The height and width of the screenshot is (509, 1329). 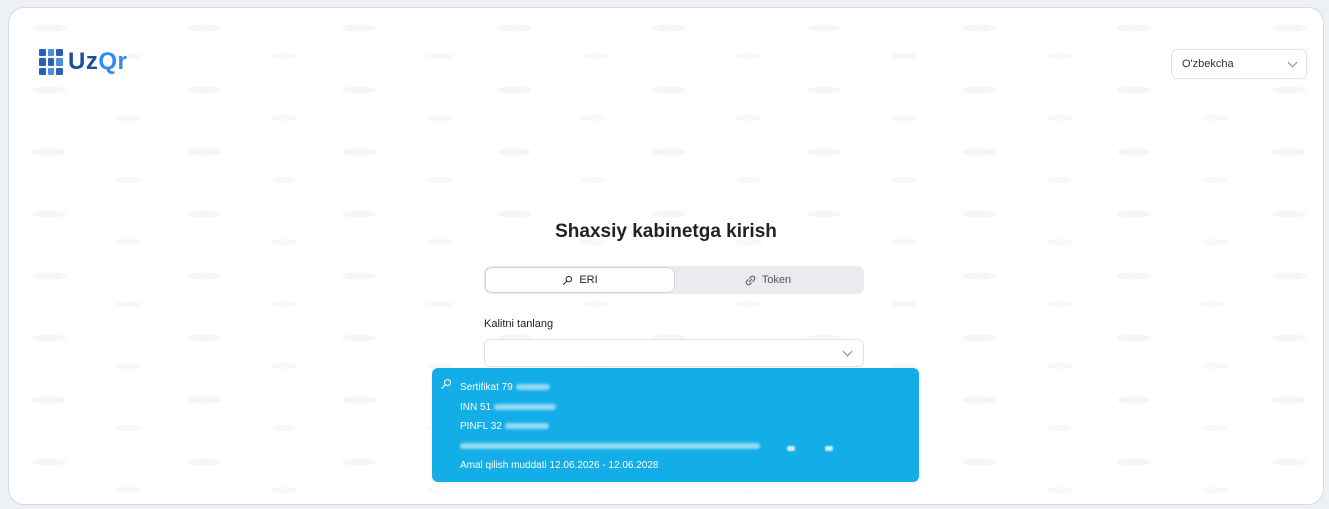 What do you see at coordinates (810, 448) in the screenshot?
I see `redacted-marks` at bounding box center [810, 448].